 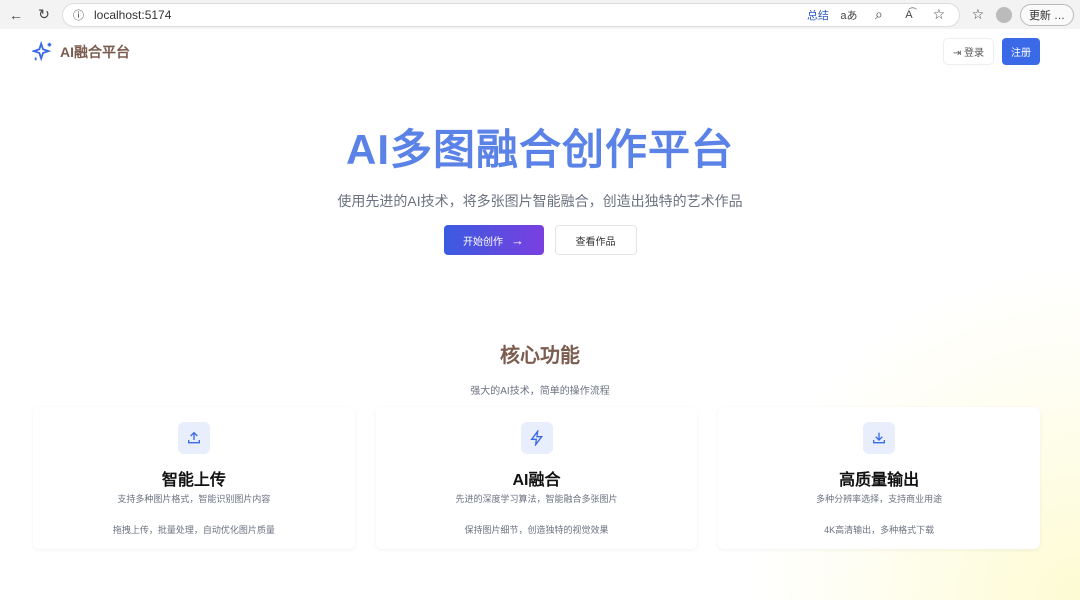 I want to click on feature-card: AI融合 先进的深度学习算法，智能融合多张图片 保持图片细节，创造独特的视觉效果, so click(x=536, y=478).